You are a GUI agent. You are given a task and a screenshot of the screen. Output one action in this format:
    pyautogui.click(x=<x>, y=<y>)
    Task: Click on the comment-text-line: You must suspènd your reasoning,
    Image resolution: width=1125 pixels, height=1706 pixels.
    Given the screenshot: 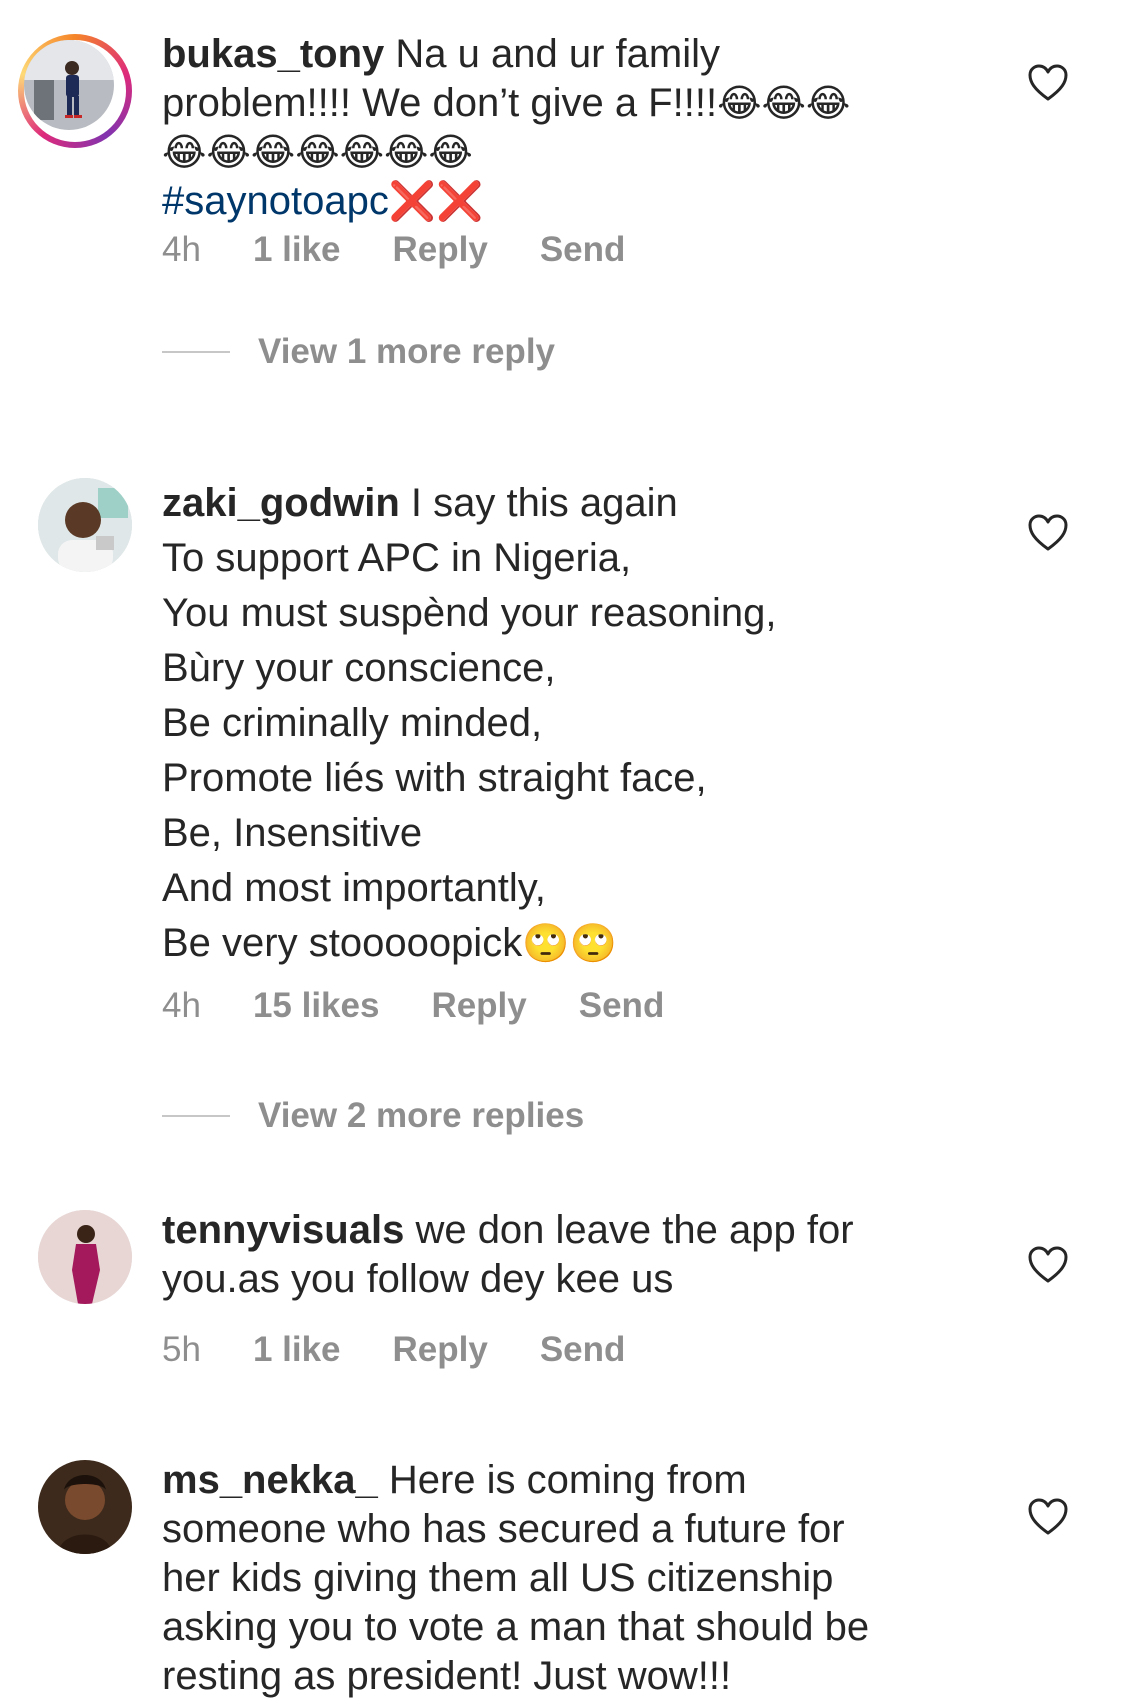 What is the action you would take?
    pyautogui.click(x=469, y=613)
    